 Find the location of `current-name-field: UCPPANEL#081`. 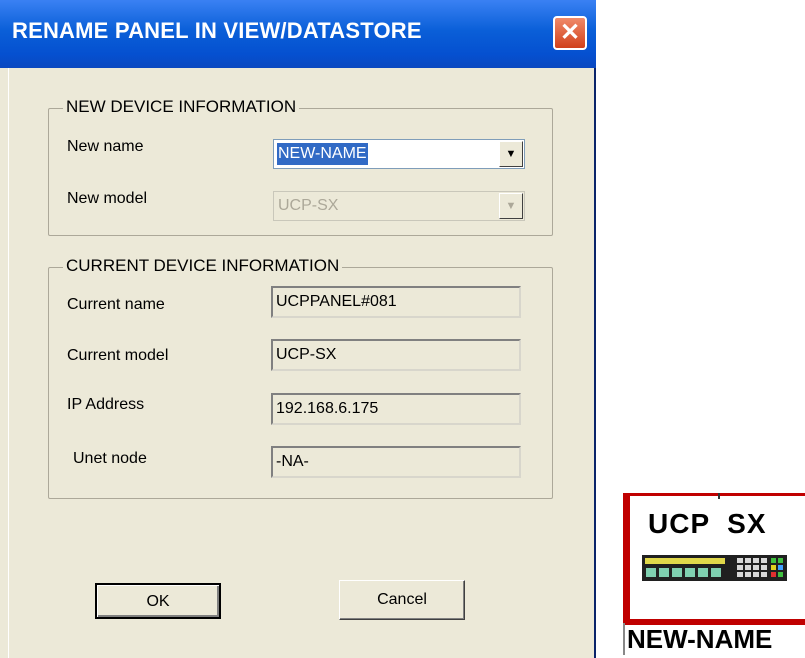

current-name-field: UCPPANEL#081 is located at coordinates (396, 302).